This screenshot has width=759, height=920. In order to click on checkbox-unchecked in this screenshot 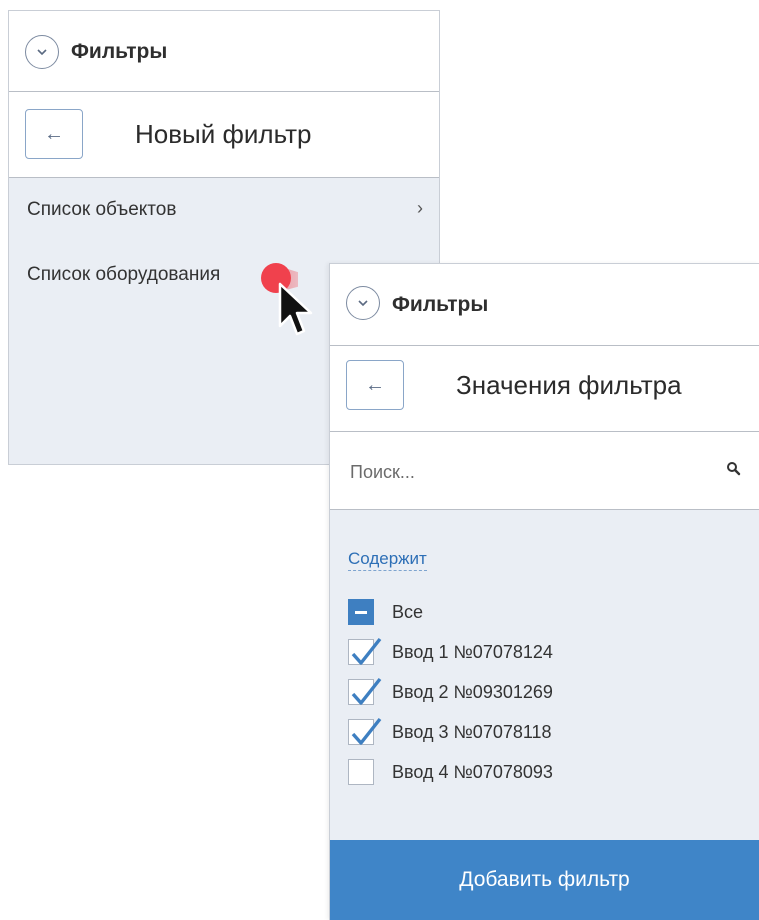, I will do `click(361, 772)`.